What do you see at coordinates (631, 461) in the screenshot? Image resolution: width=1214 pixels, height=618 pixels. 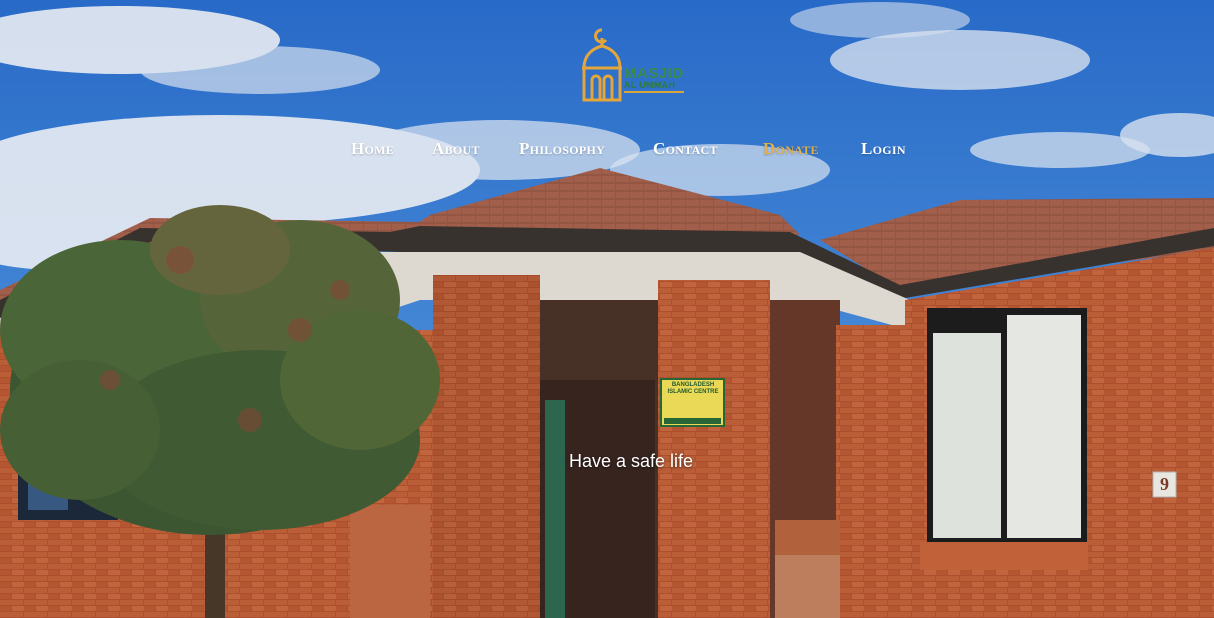 I see `hero-tagline: Have a safe life` at bounding box center [631, 461].